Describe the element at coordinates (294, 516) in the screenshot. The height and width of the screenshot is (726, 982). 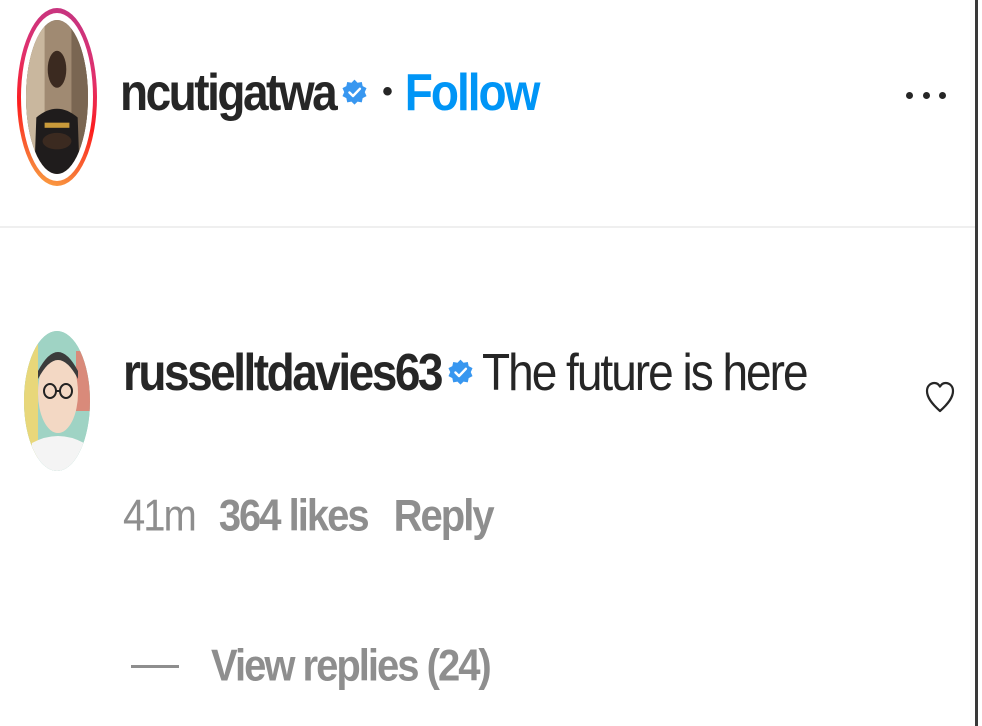
I see `comment-likes-count: 364 likes` at that location.